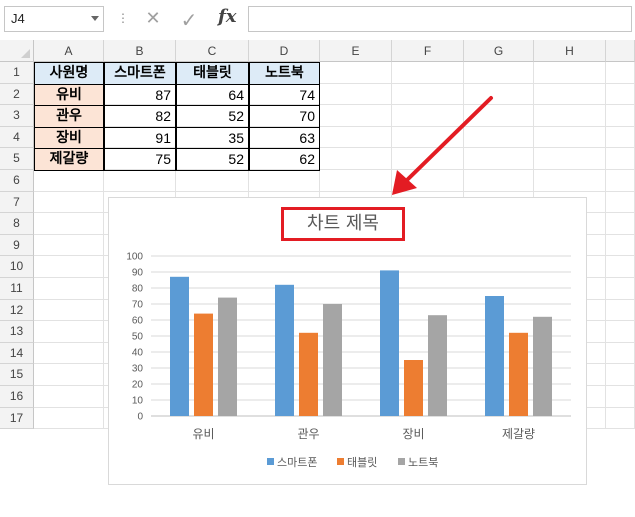 Image resolution: width=635 pixels, height=517 pixels. What do you see at coordinates (140, 51) in the screenshot?
I see `column-header-b: B` at bounding box center [140, 51].